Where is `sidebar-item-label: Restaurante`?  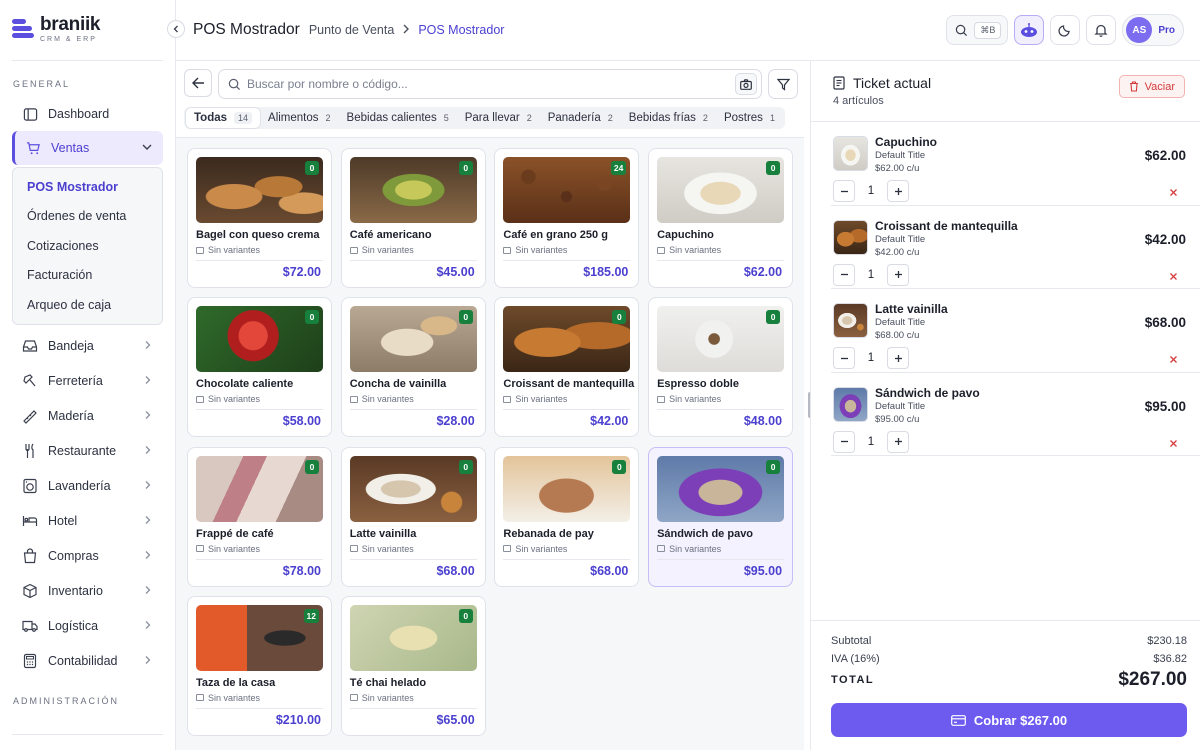 sidebar-item-label: Restaurante is located at coordinates (82, 451).